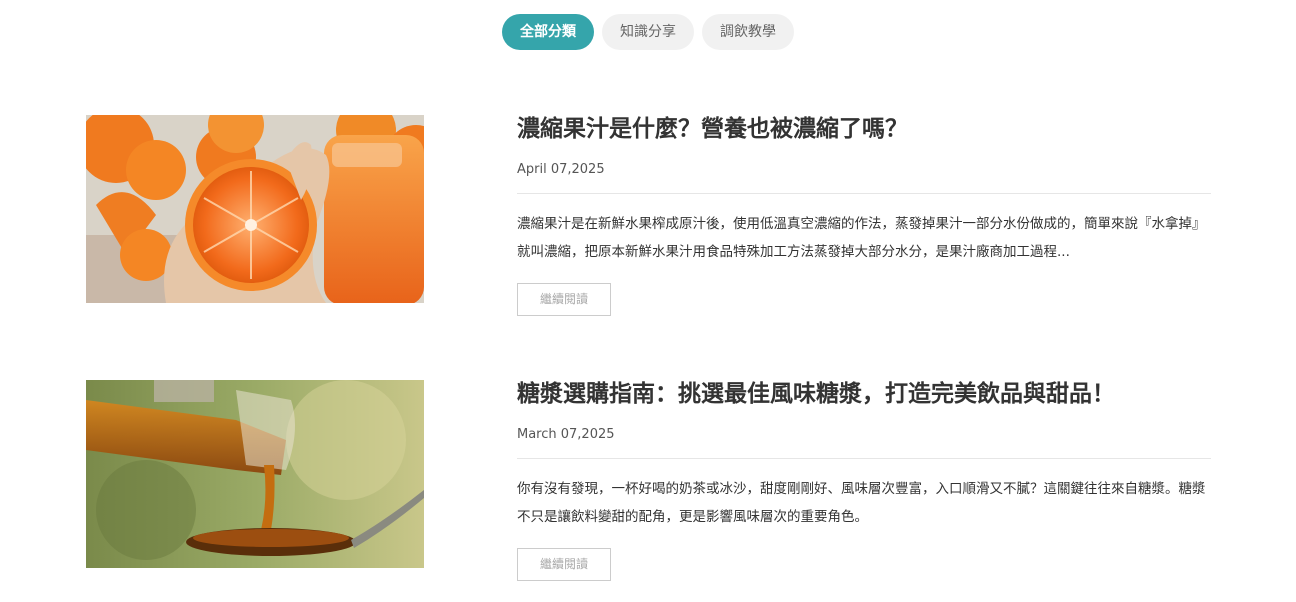 This screenshot has width=1296, height=602. Describe the element at coordinates (255, 474) in the screenshot. I see `post-thumbnail-syrup` at that location.